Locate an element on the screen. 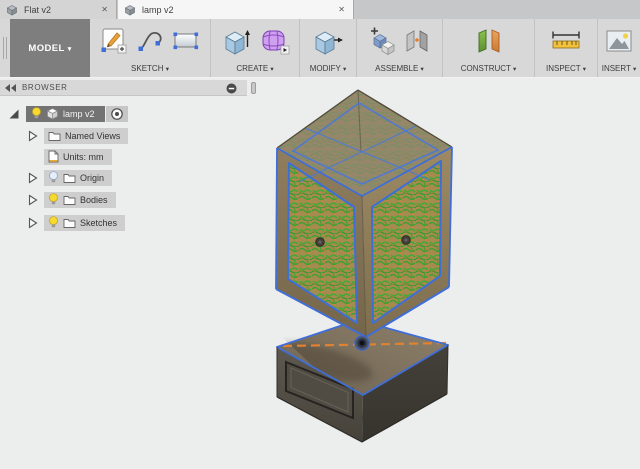  tree-item: Bodies is located at coordinates (80, 199).